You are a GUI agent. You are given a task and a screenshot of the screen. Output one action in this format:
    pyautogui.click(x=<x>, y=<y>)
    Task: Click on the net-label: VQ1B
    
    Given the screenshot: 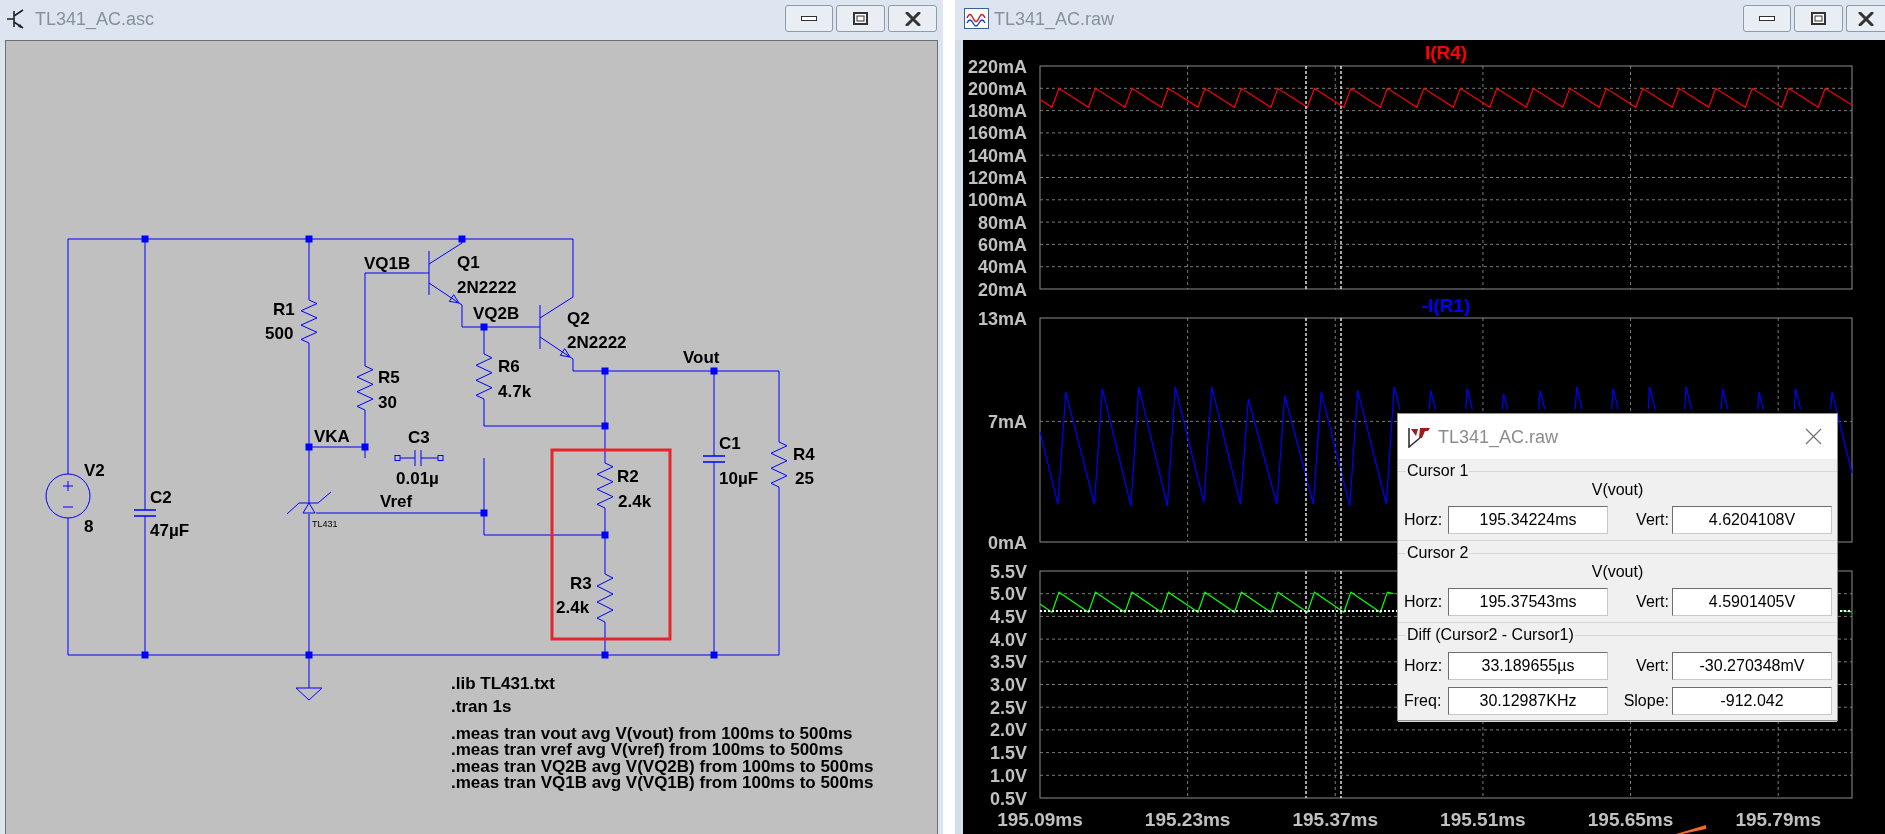 What is the action you would take?
    pyautogui.click(x=387, y=263)
    